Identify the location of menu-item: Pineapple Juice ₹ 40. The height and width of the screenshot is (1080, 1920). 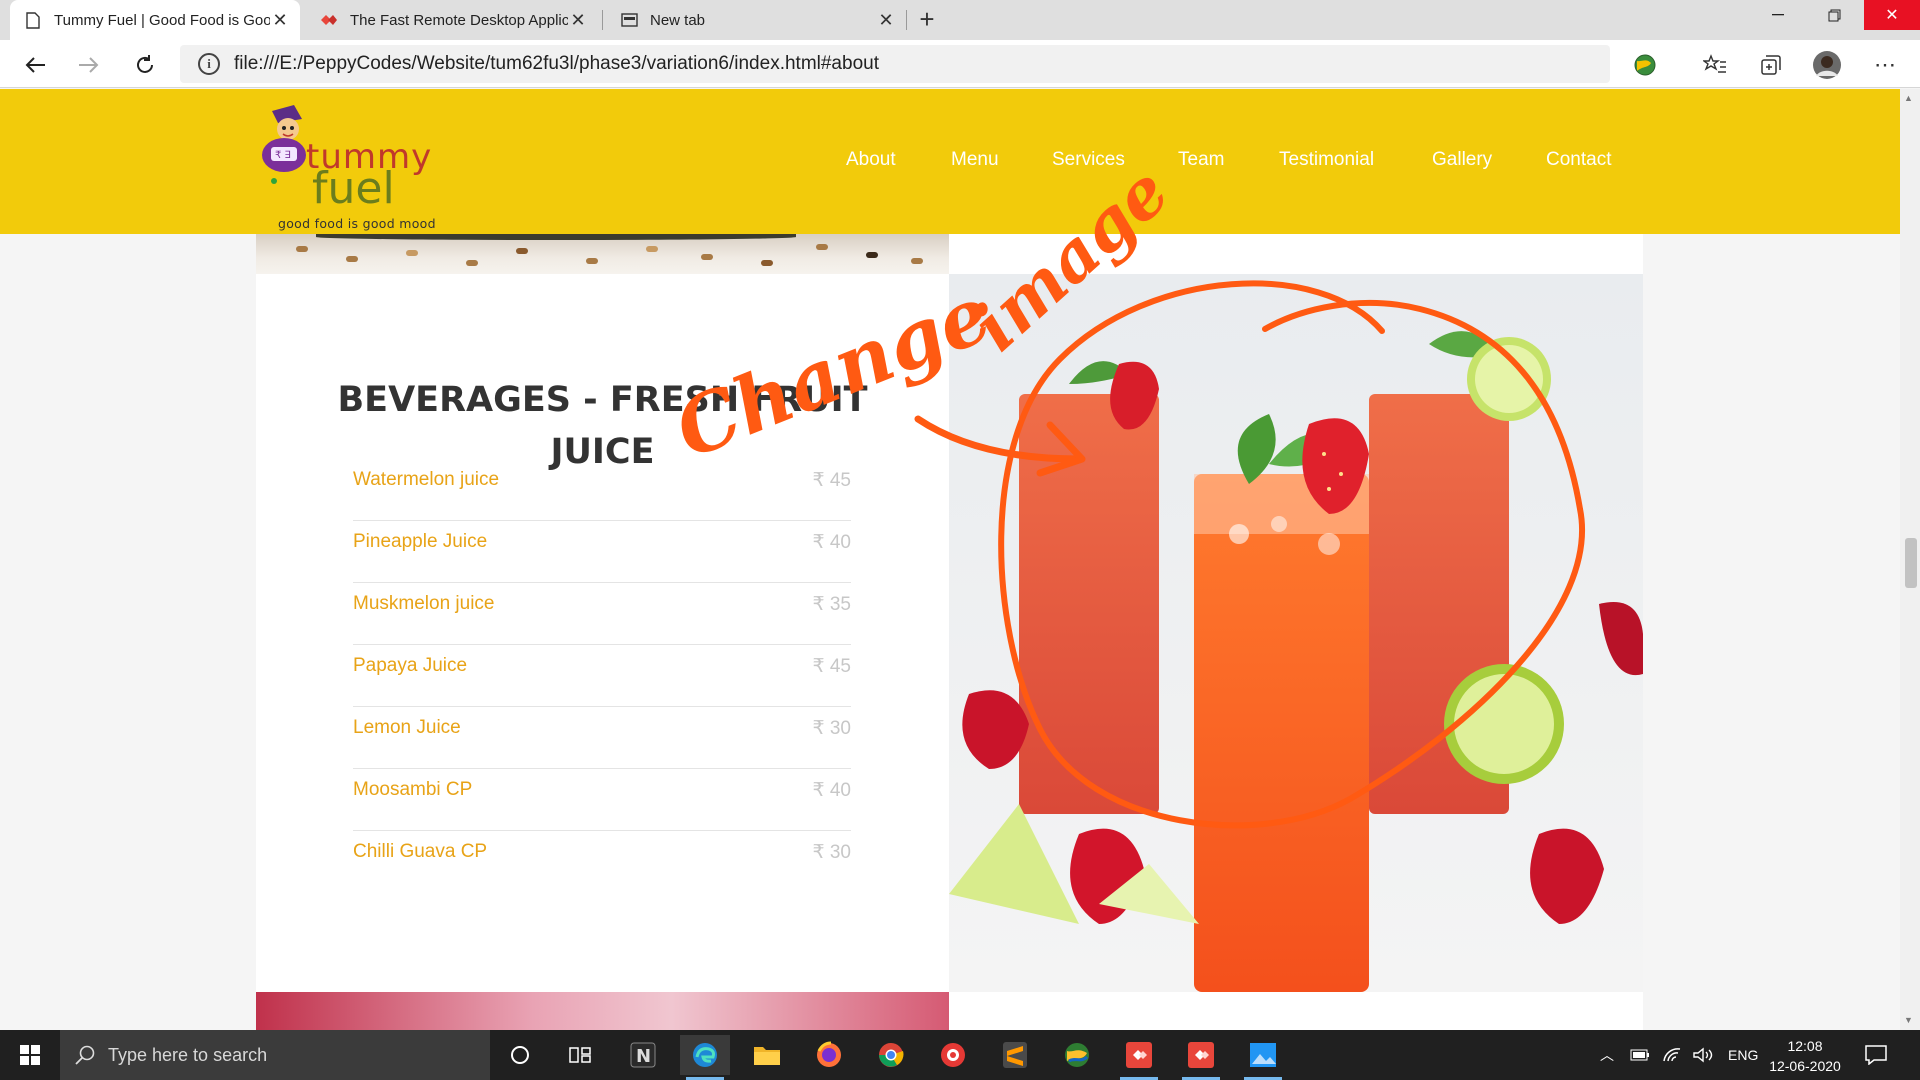
(602, 552).